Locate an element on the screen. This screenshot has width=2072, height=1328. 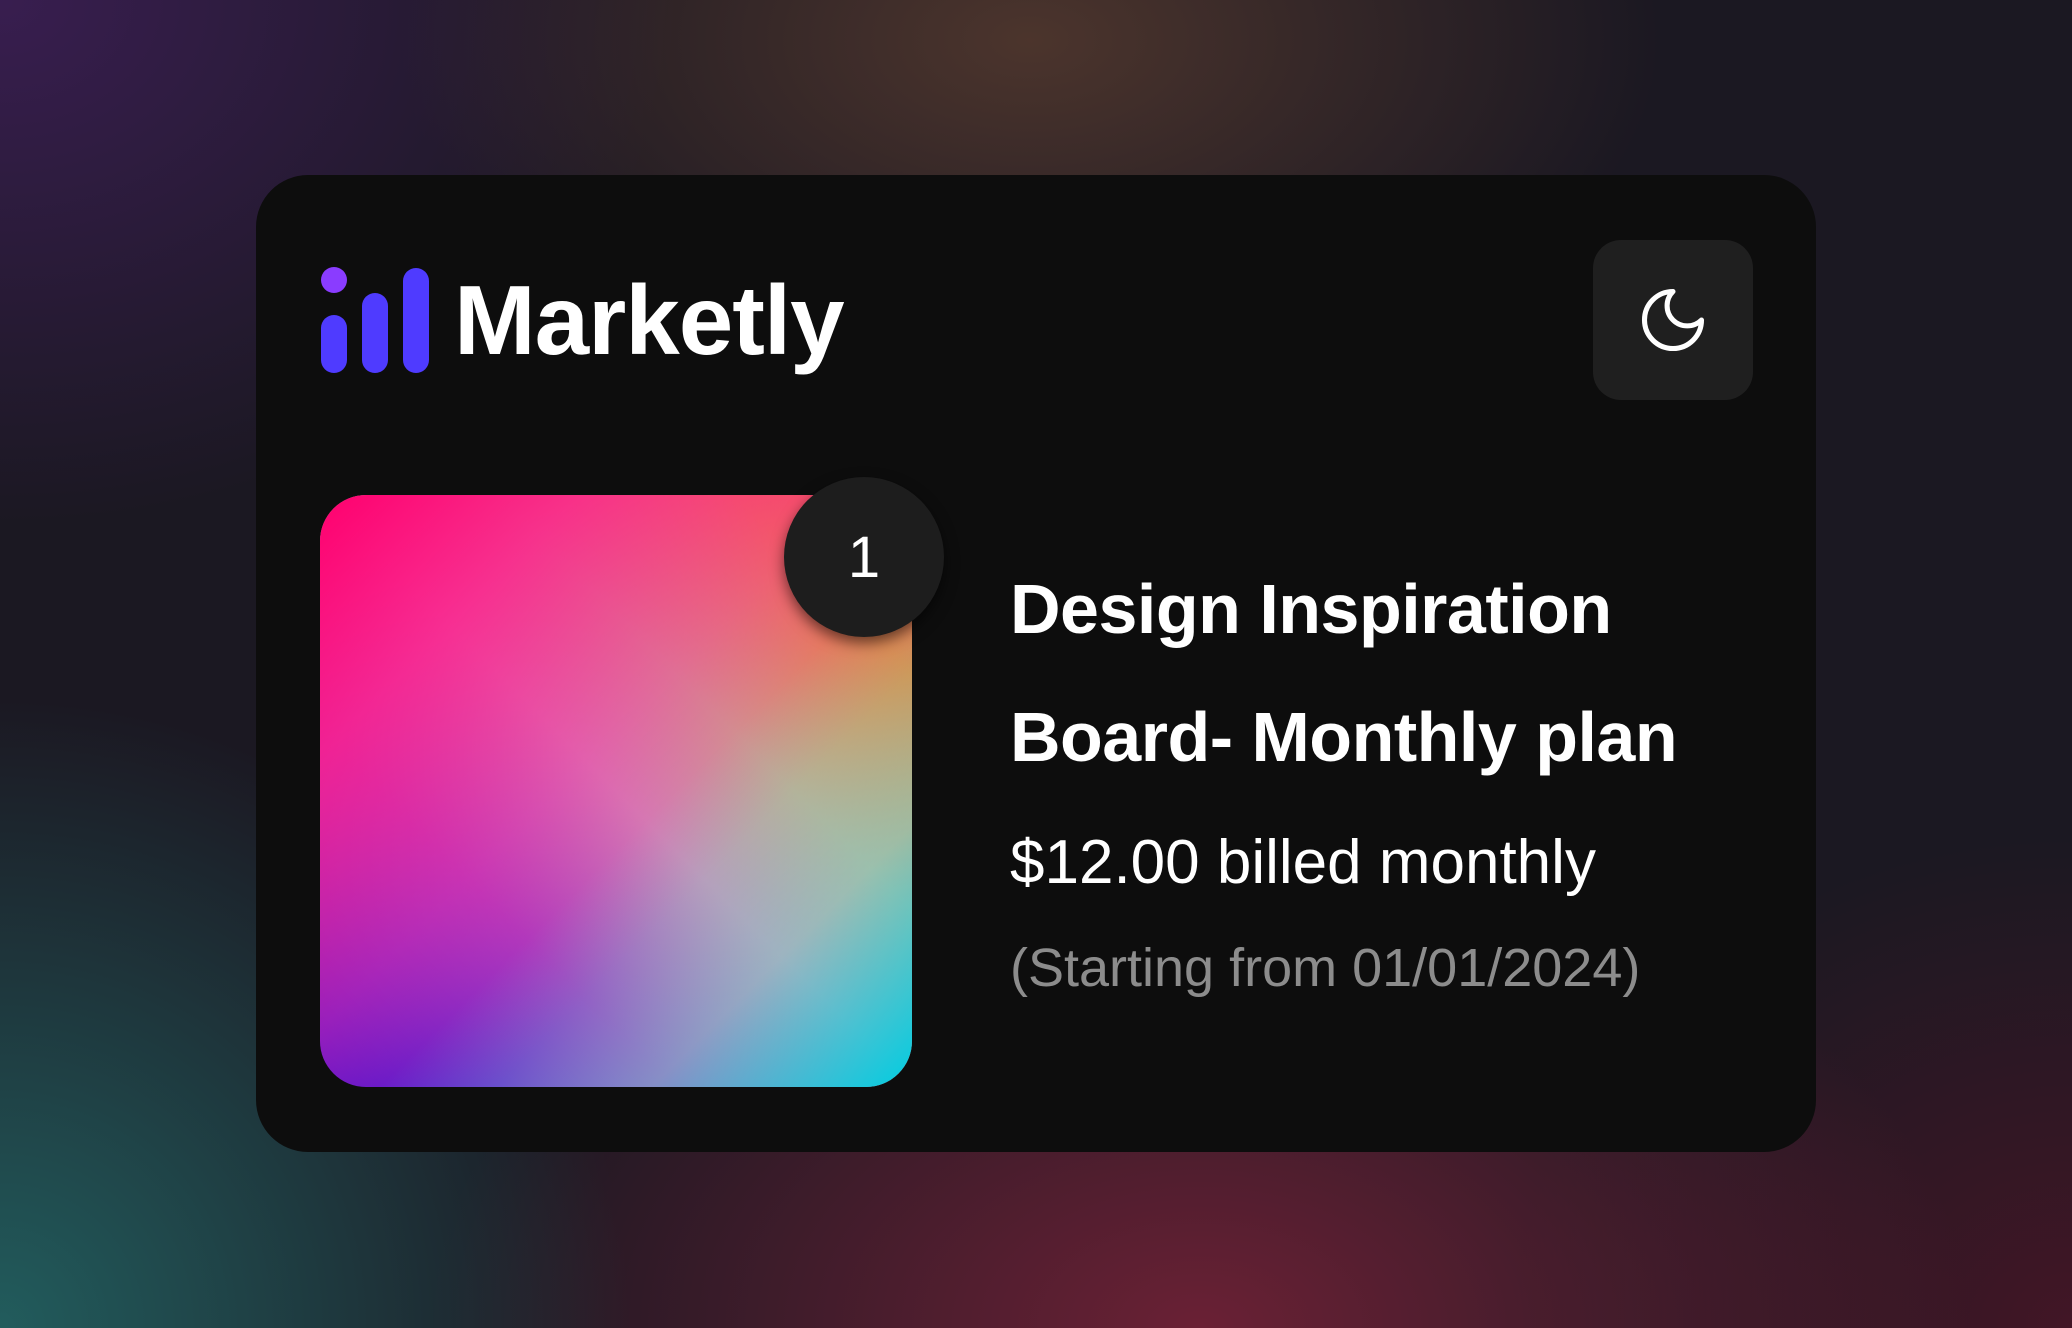
theme-toggle-button is located at coordinates (1673, 320).